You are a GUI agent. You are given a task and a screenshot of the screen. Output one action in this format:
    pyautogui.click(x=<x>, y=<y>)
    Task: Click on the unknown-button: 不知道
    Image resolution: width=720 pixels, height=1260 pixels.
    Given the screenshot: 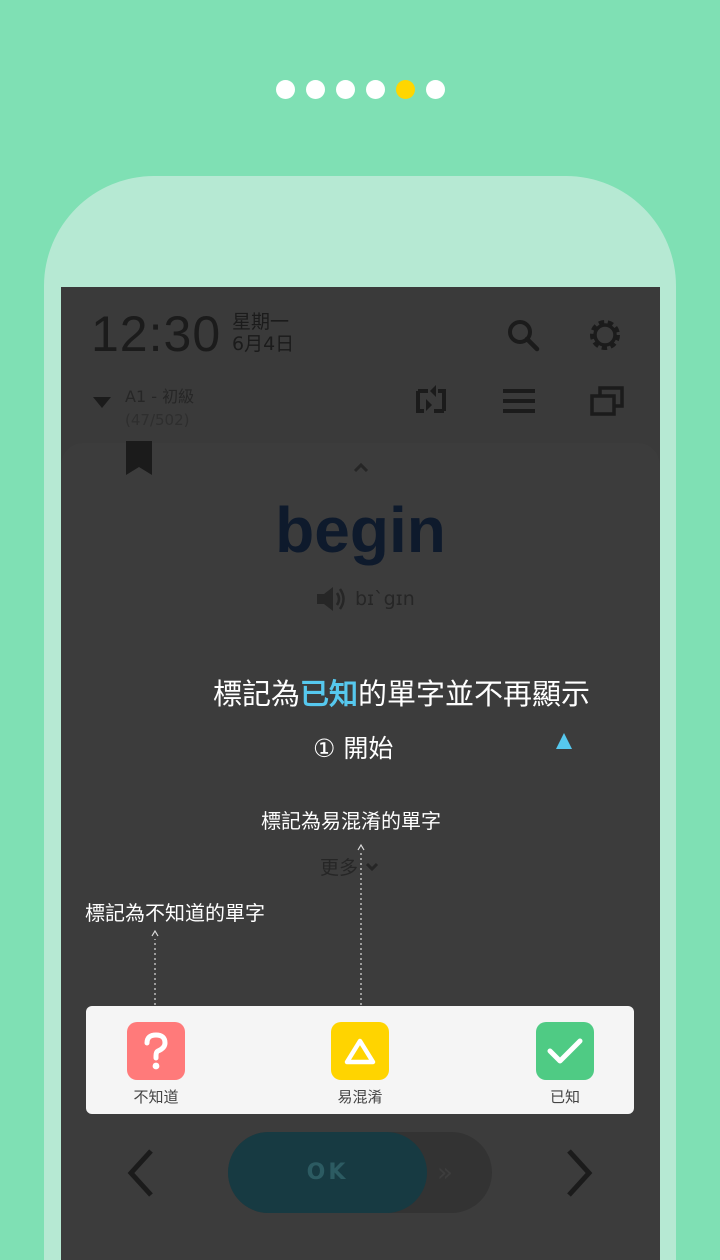 What is the action you would take?
    pyautogui.click(x=156, y=1064)
    